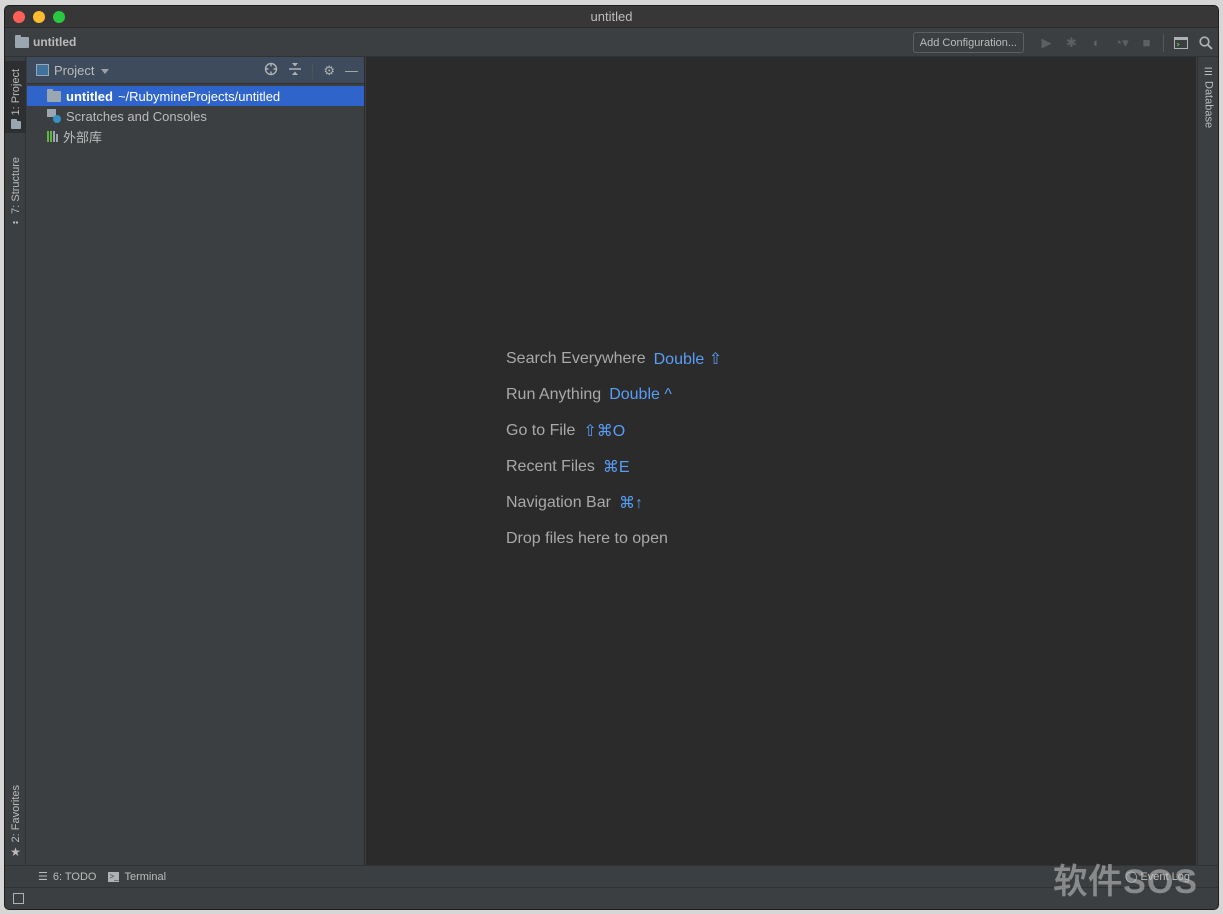  What do you see at coordinates (74, 70) in the screenshot?
I see `project-view-selector: Project` at bounding box center [74, 70].